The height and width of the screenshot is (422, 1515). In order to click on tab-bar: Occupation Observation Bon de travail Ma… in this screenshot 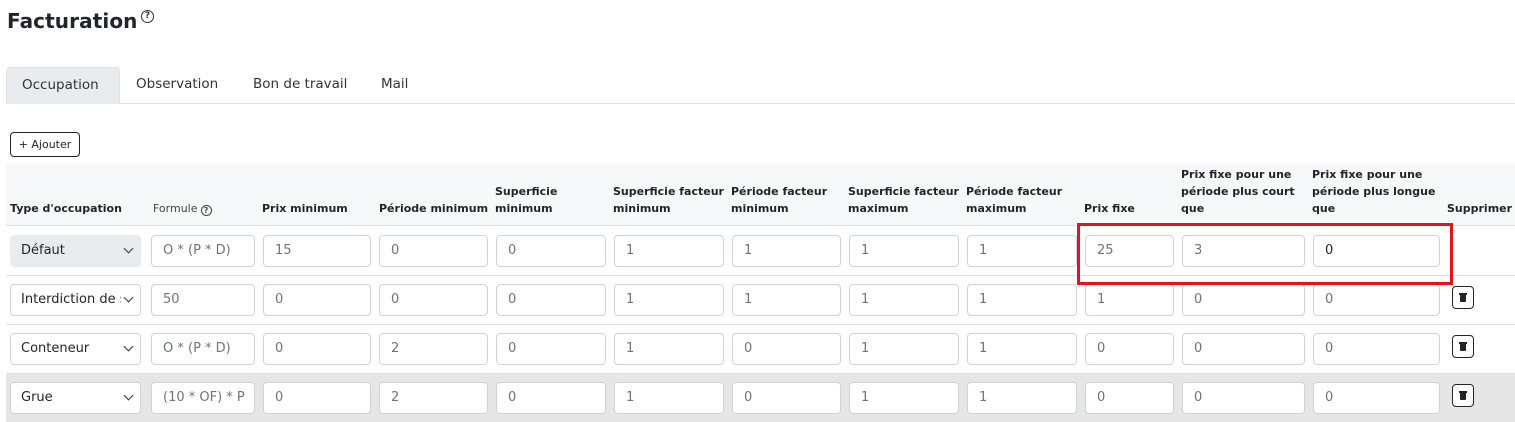, I will do `click(760, 85)`.